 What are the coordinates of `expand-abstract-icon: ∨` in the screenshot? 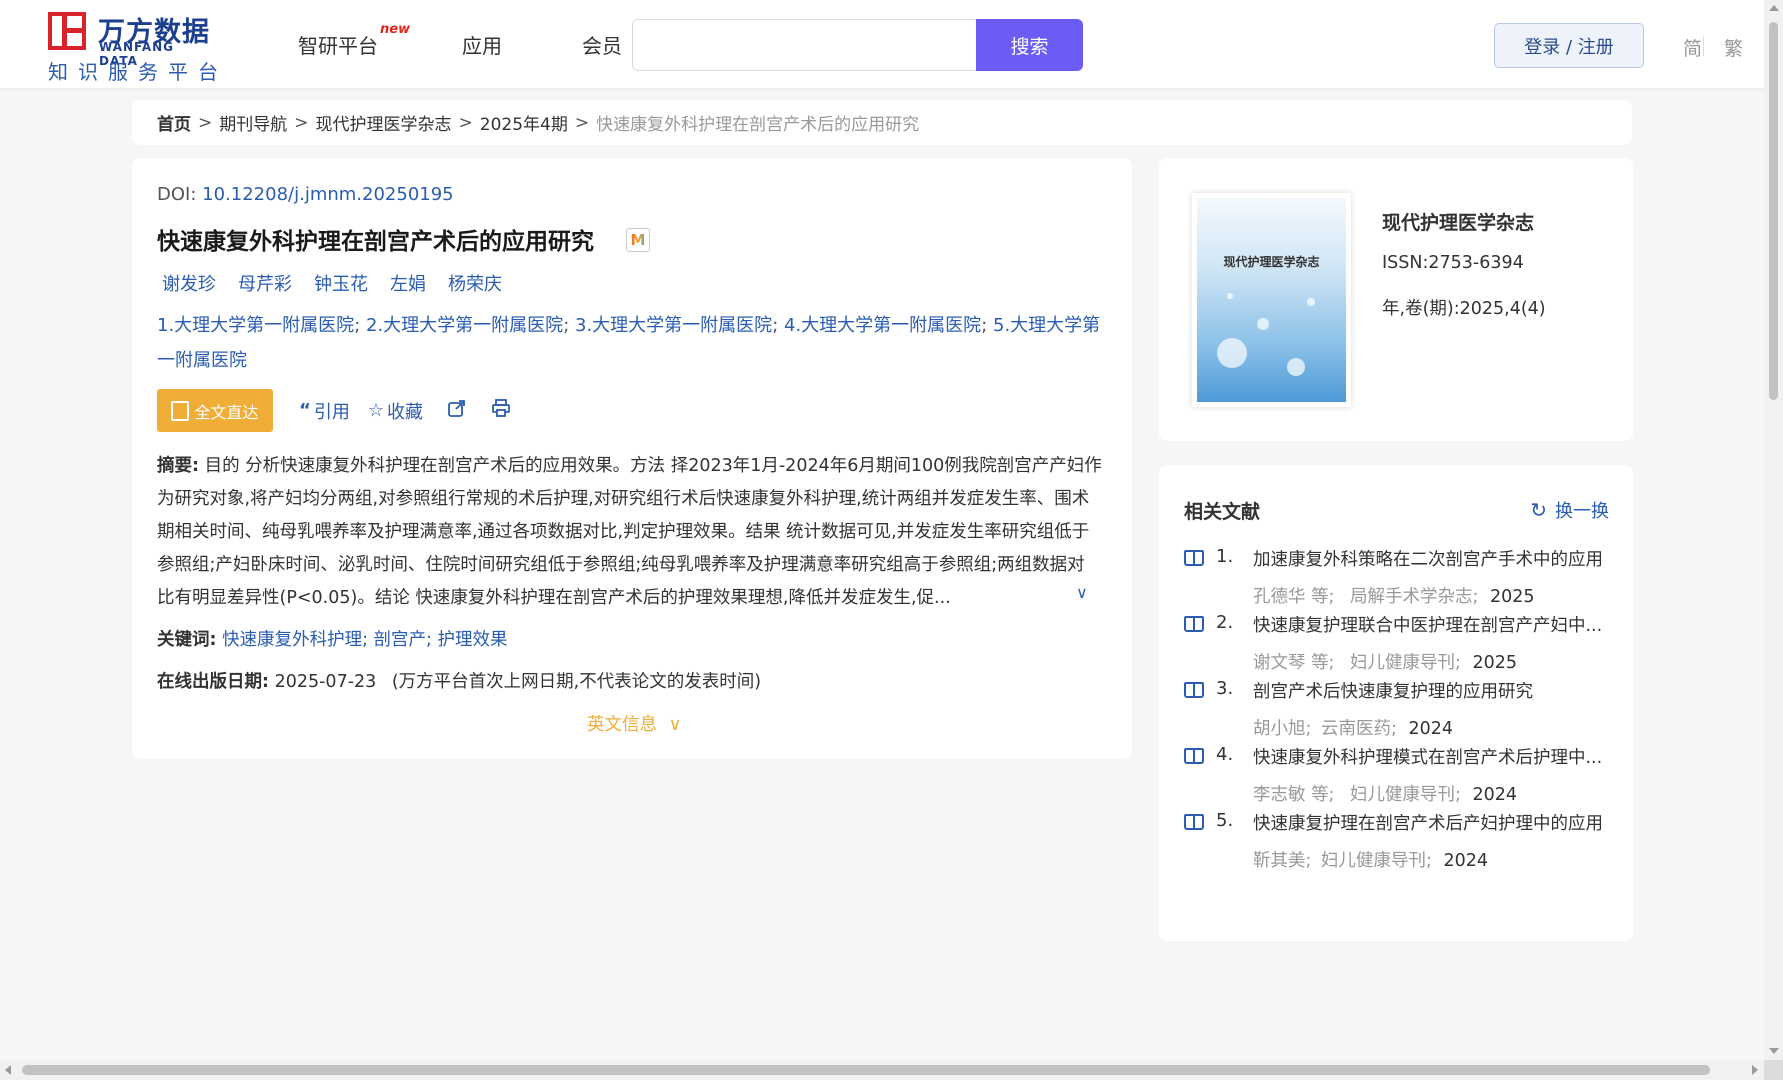 It's located at (1082, 592).